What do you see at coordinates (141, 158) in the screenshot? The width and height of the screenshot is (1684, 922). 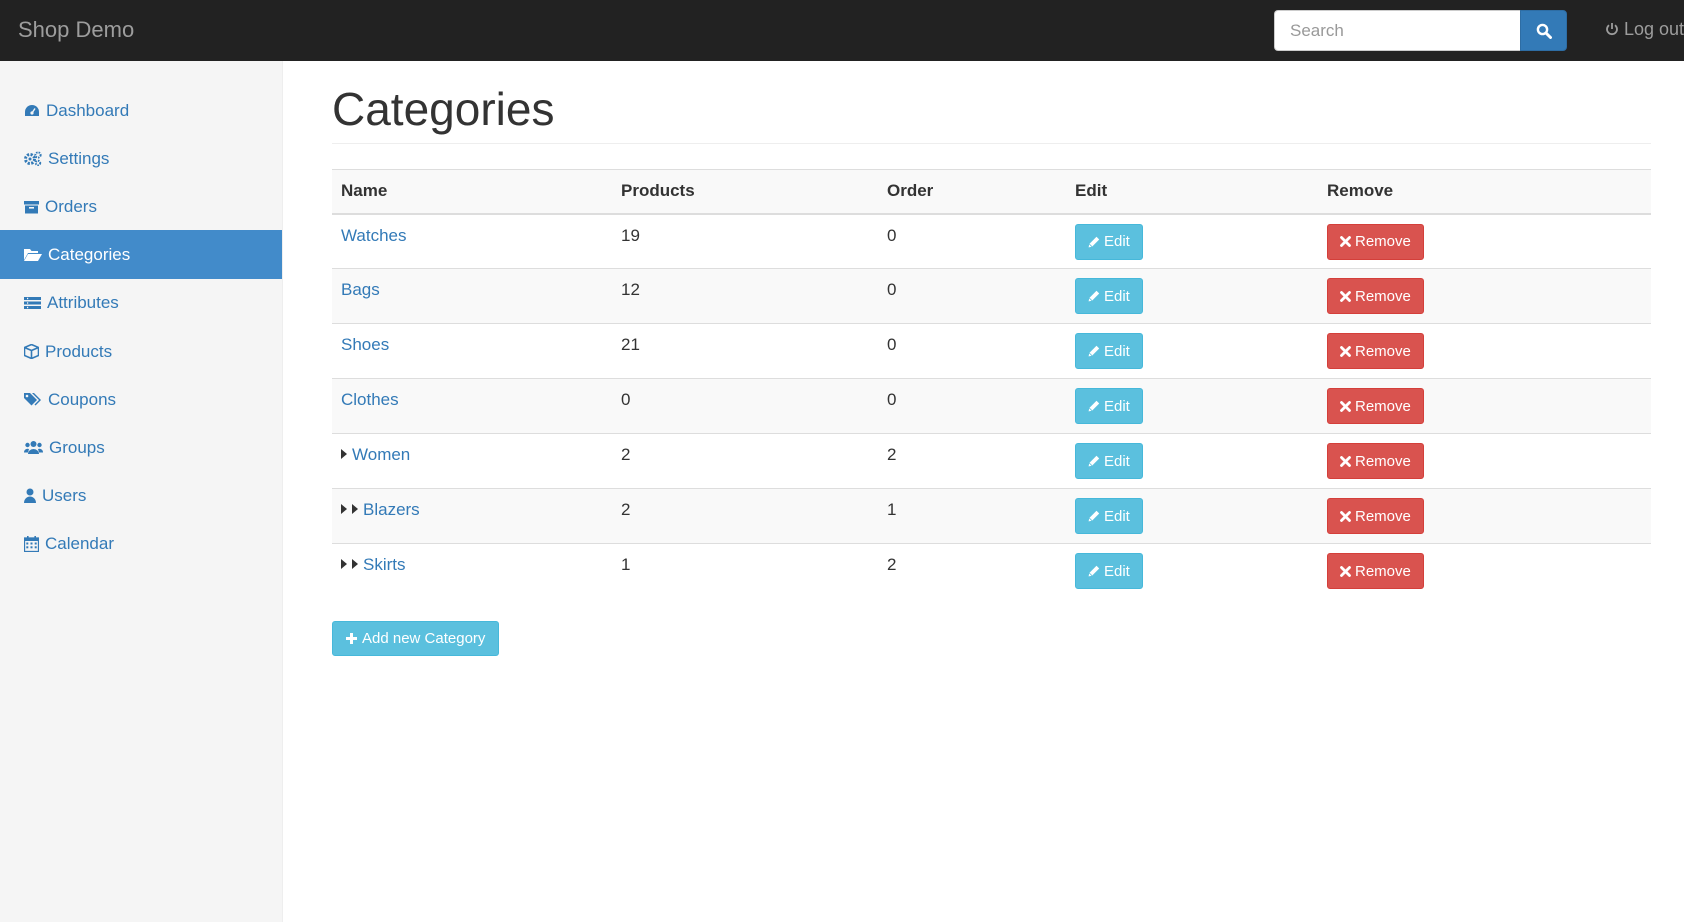 I see `sidebar-item-settings: Settings` at bounding box center [141, 158].